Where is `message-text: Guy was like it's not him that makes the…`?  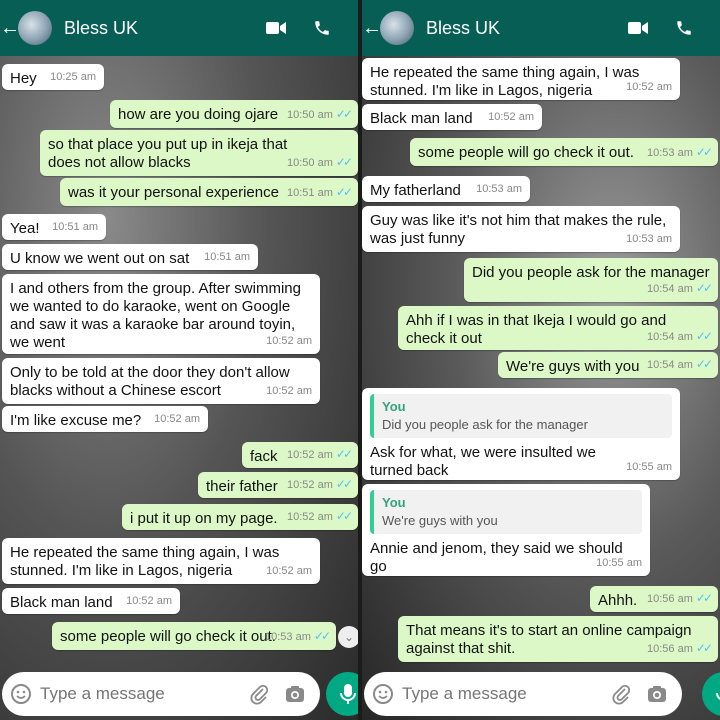
message-text: Guy was like it's not him that makes the… is located at coordinates (518, 229).